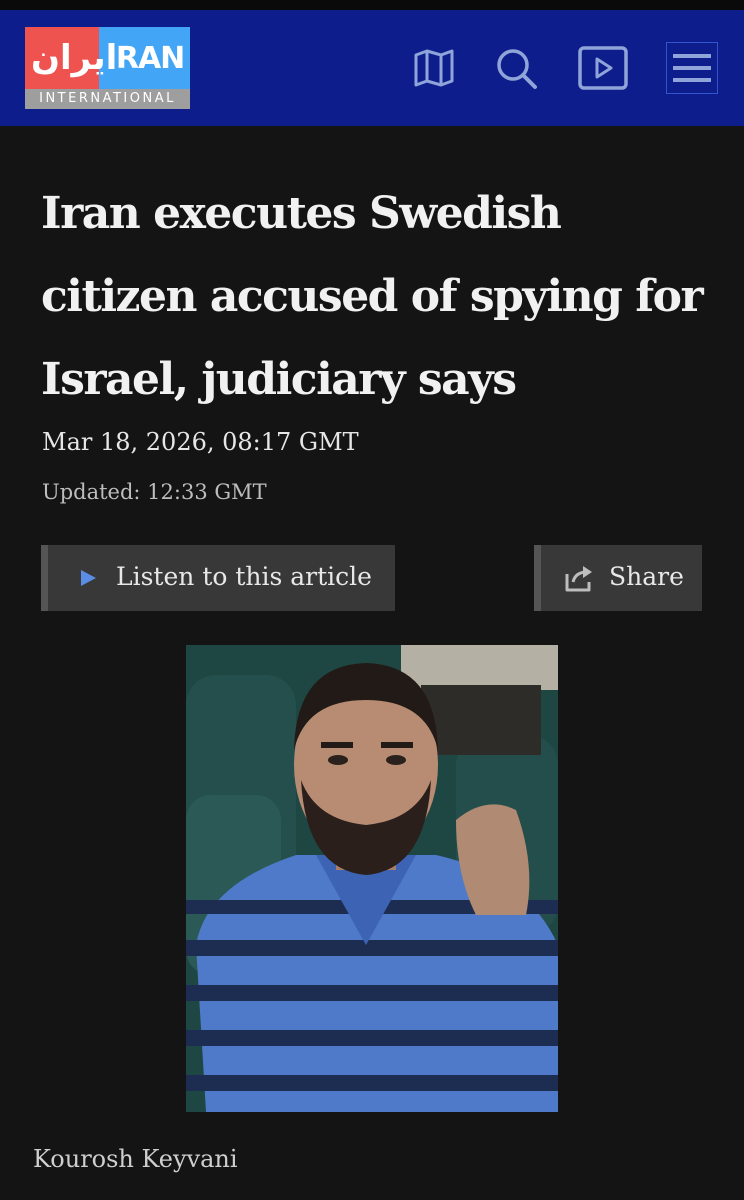 The image size is (744, 1200). I want to click on updated-time: Updated: 12:33 GMT, so click(154, 492).